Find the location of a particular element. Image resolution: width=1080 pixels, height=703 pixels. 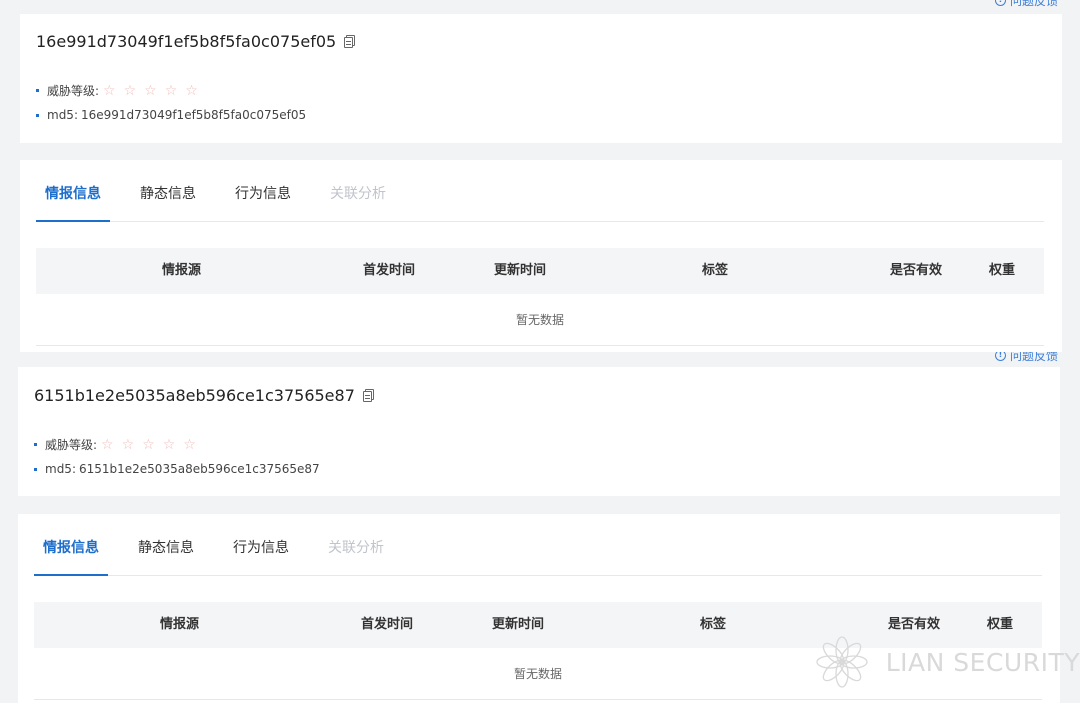

hash-title: 6151b1e2e5035a8eb596ce1c37565e87 is located at coordinates (204, 395).